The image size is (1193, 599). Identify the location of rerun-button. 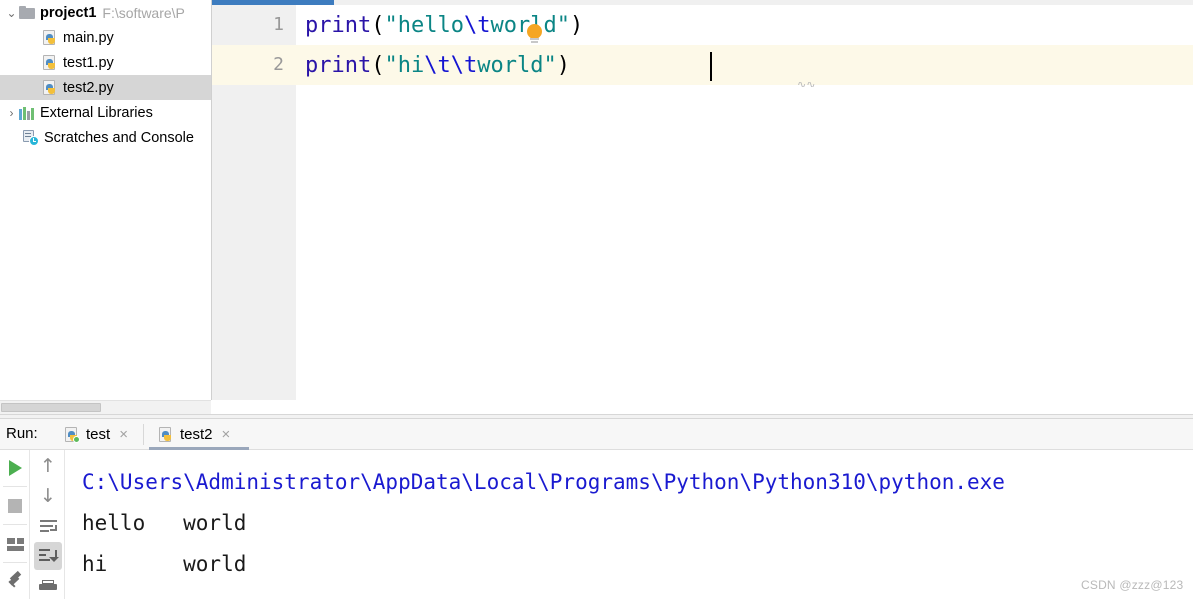
(15, 468).